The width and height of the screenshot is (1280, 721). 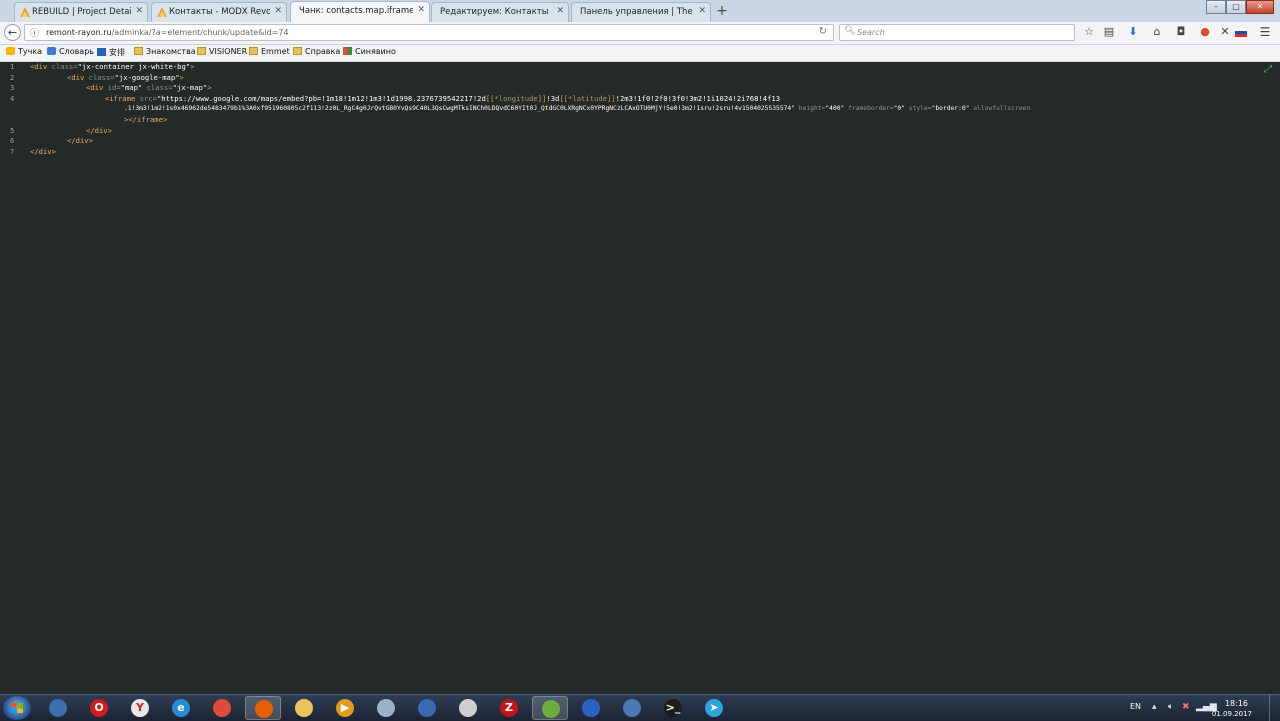 I want to click on bookmark-label: Тучка, so click(x=30, y=51).